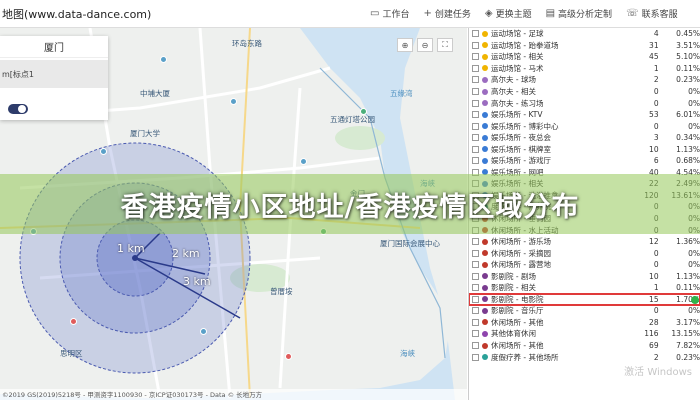 The height and width of the screenshot is (400, 700). What do you see at coordinates (54, 74) in the screenshot?
I see `panel-marker-item: m[标点1` at bounding box center [54, 74].